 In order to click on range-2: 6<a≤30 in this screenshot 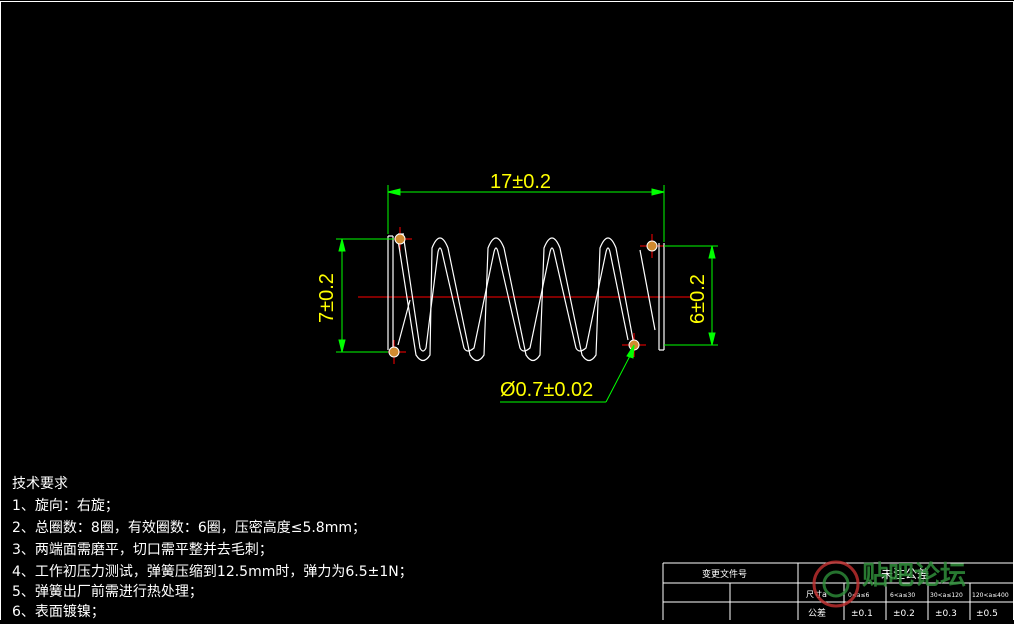, I will do `click(902, 595)`.